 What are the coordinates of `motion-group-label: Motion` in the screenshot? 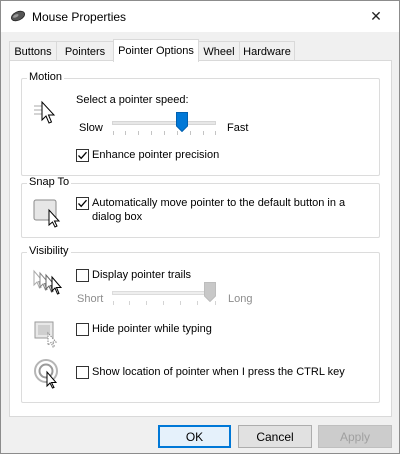 It's located at (46, 77).